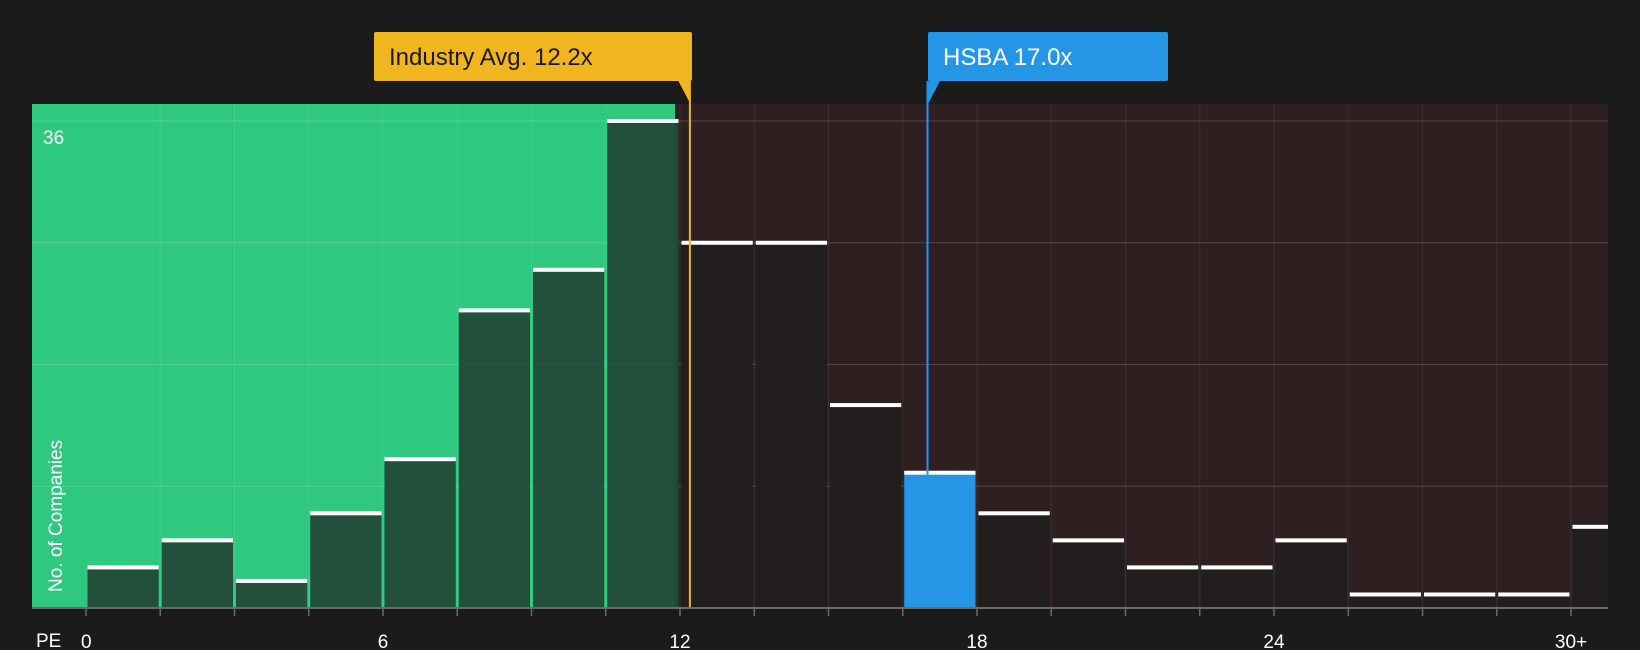 Image resolution: width=1640 pixels, height=650 pixels. What do you see at coordinates (86, 641) in the screenshot?
I see `x-tick-label: 0` at bounding box center [86, 641].